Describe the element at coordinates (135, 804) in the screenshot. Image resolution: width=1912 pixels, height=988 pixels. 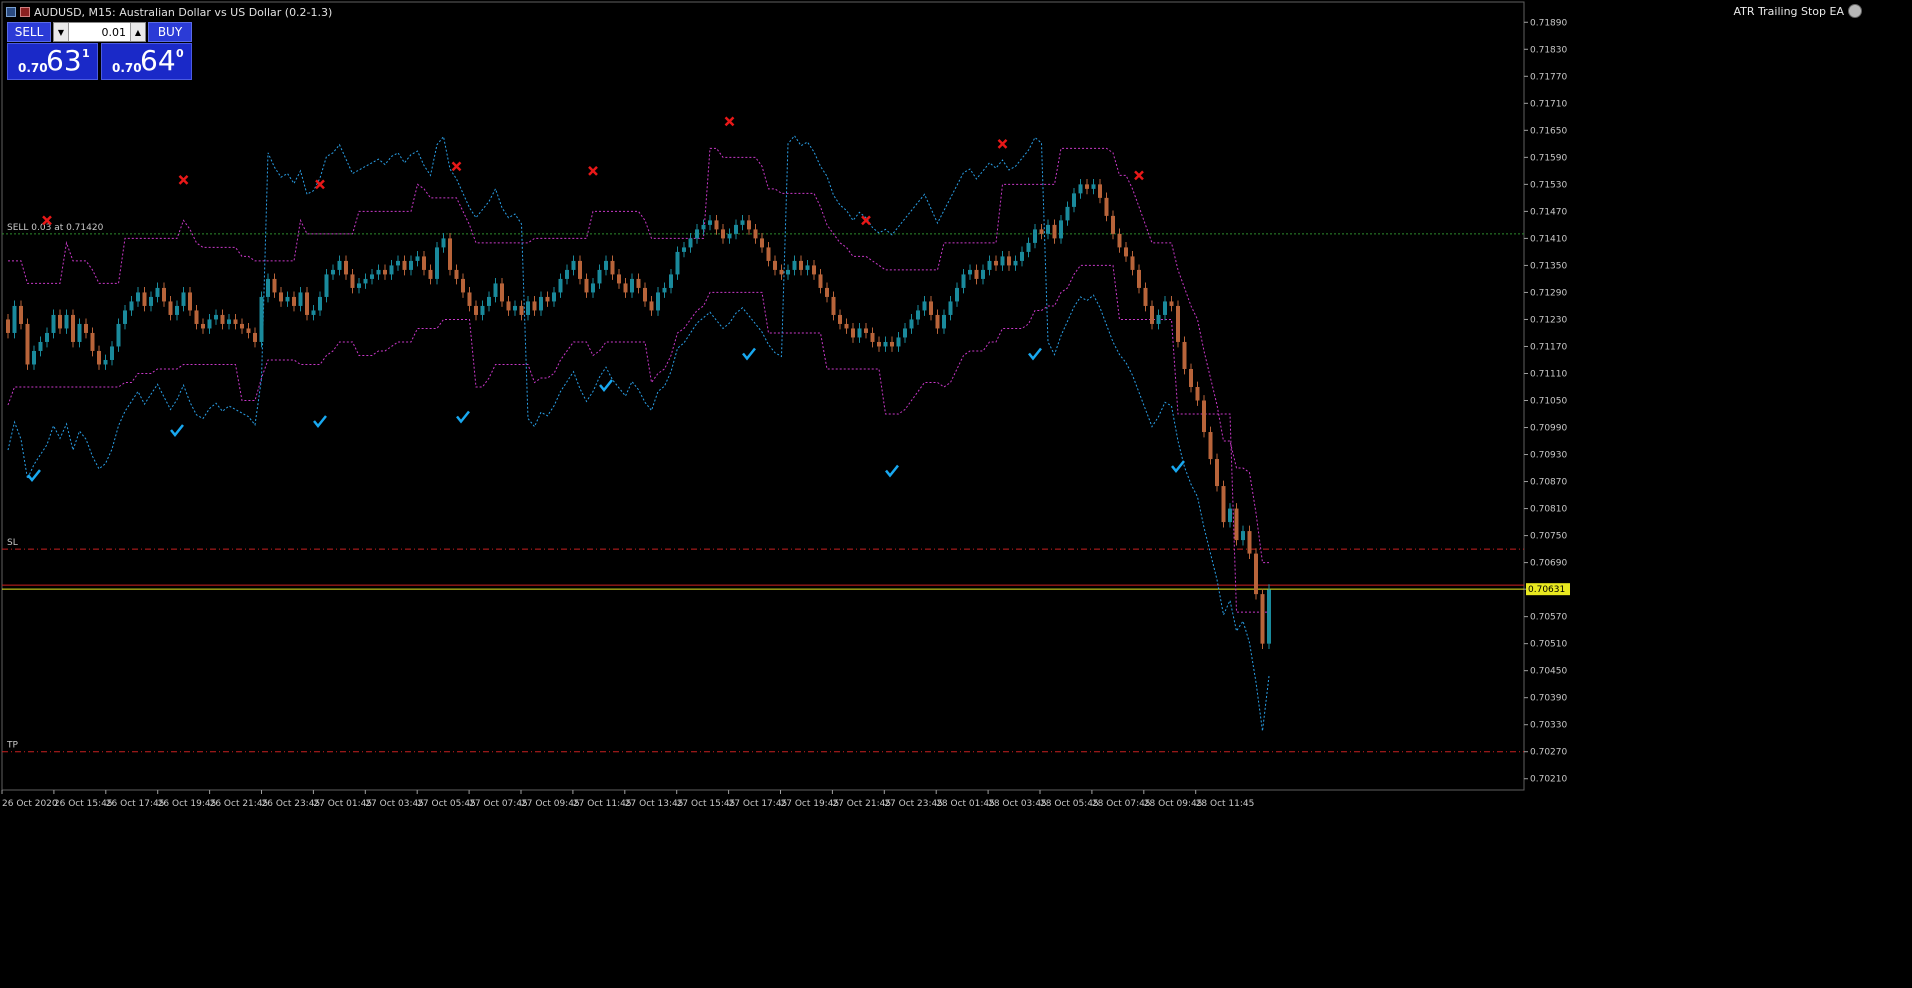
I see `x-tick-label: 26 Oct 17:45` at that location.